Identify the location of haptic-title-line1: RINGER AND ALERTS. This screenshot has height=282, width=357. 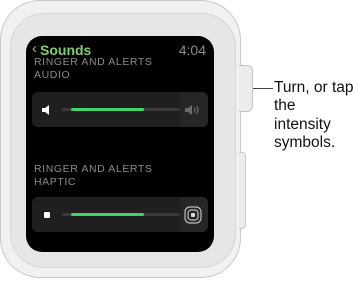
(93, 169).